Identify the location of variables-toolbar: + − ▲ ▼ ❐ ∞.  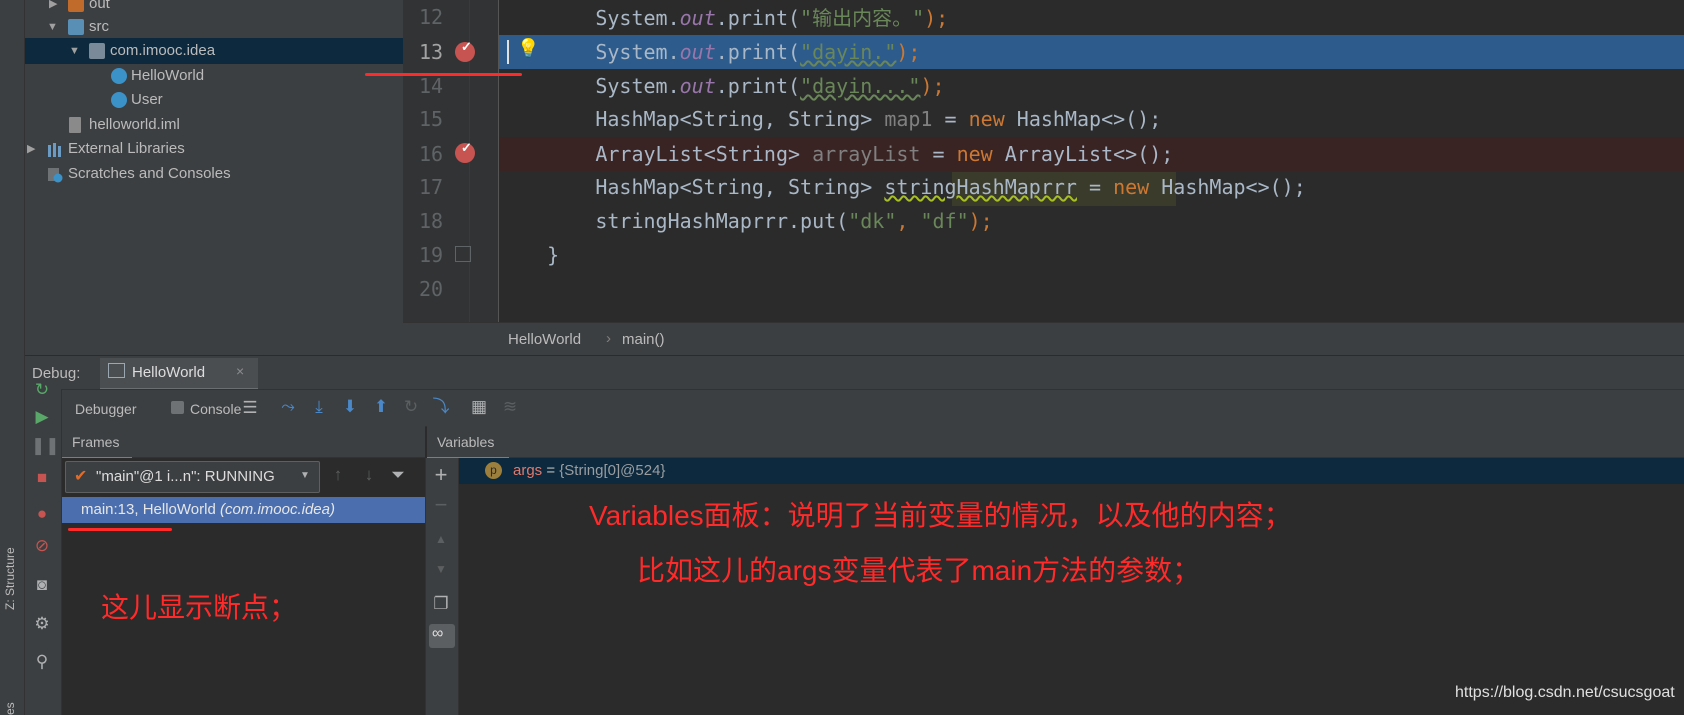
(442, 586).